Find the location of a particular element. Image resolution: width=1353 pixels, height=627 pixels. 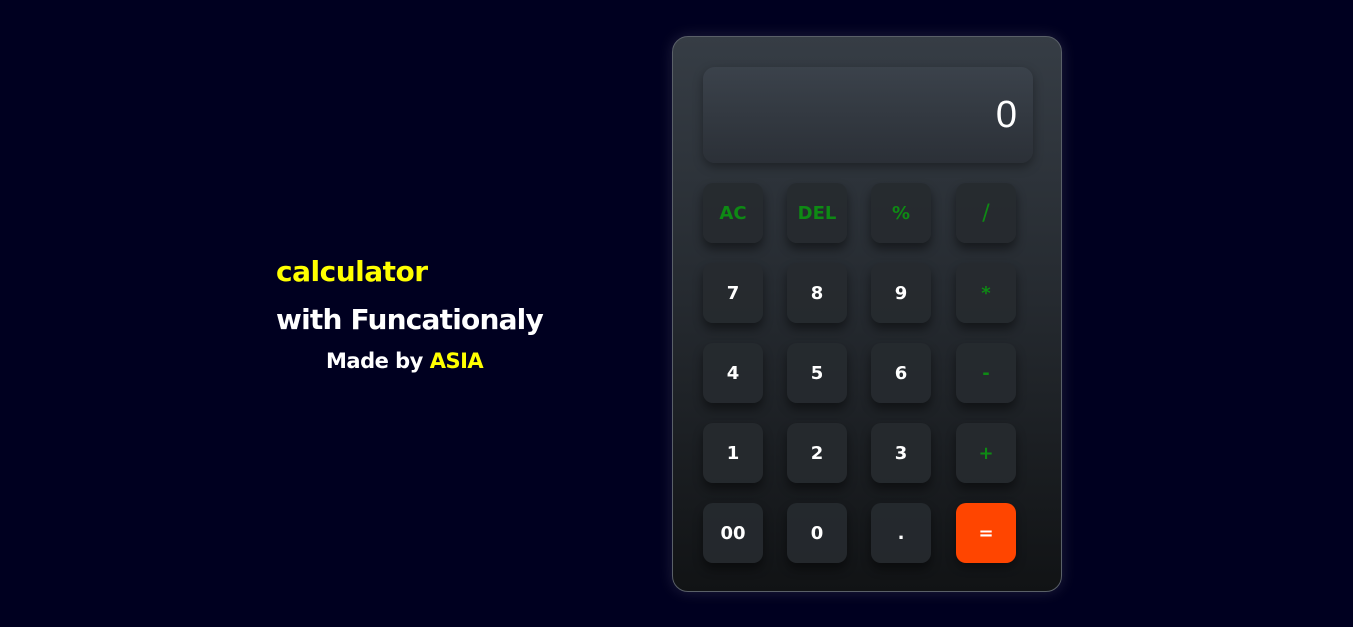

digit-1-button: 1 is located at coordinates (733, 453).